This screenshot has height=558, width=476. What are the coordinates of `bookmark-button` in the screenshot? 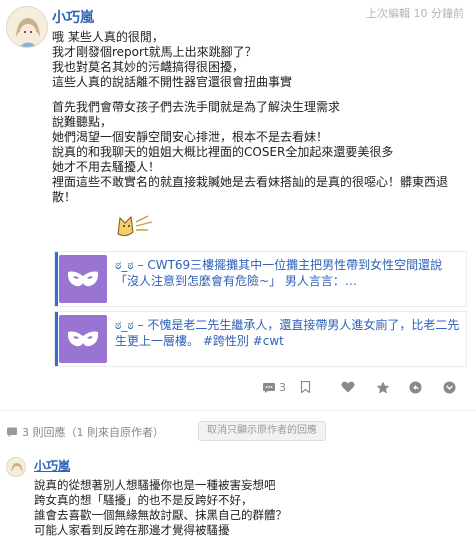 It's located at (305, 387).